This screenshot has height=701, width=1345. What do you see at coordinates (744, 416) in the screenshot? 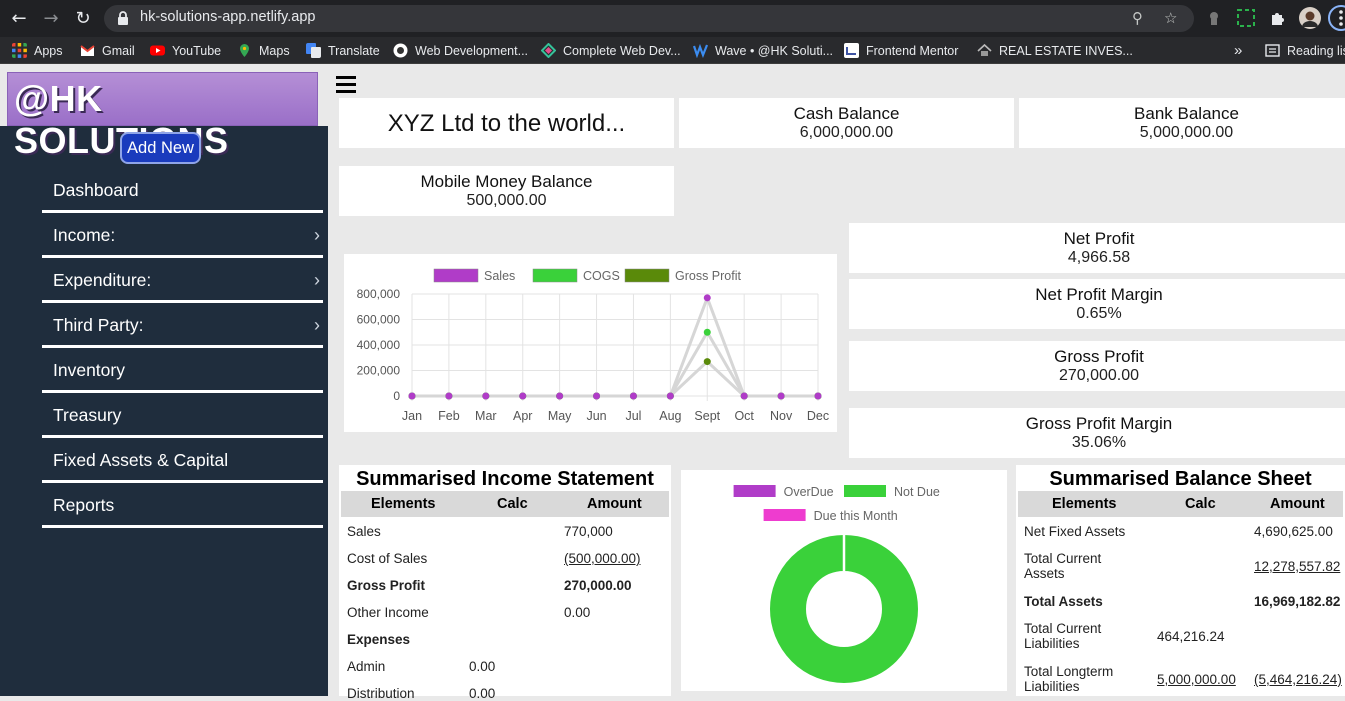
I see `x-tick-label: Oct` at bounding box center [744, 416].